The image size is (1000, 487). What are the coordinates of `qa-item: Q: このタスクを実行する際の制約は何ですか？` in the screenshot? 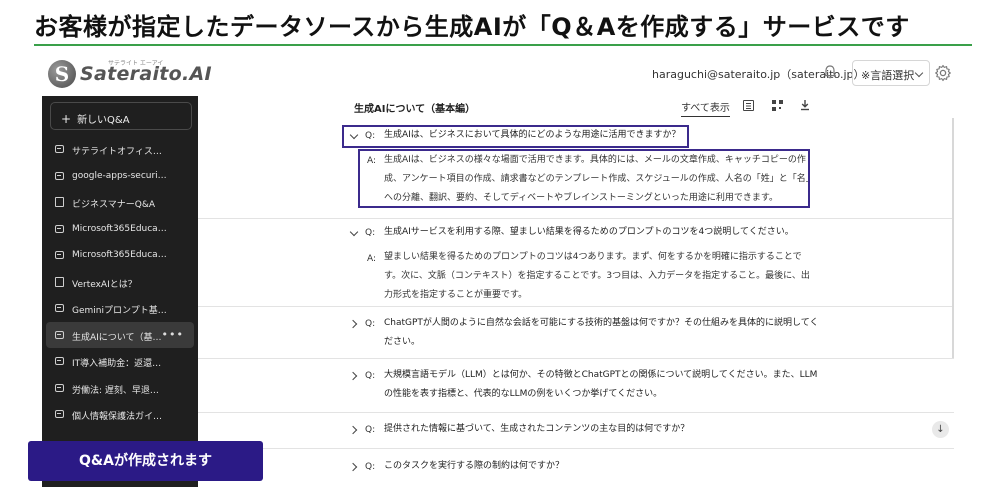 It's located at (576, 467).